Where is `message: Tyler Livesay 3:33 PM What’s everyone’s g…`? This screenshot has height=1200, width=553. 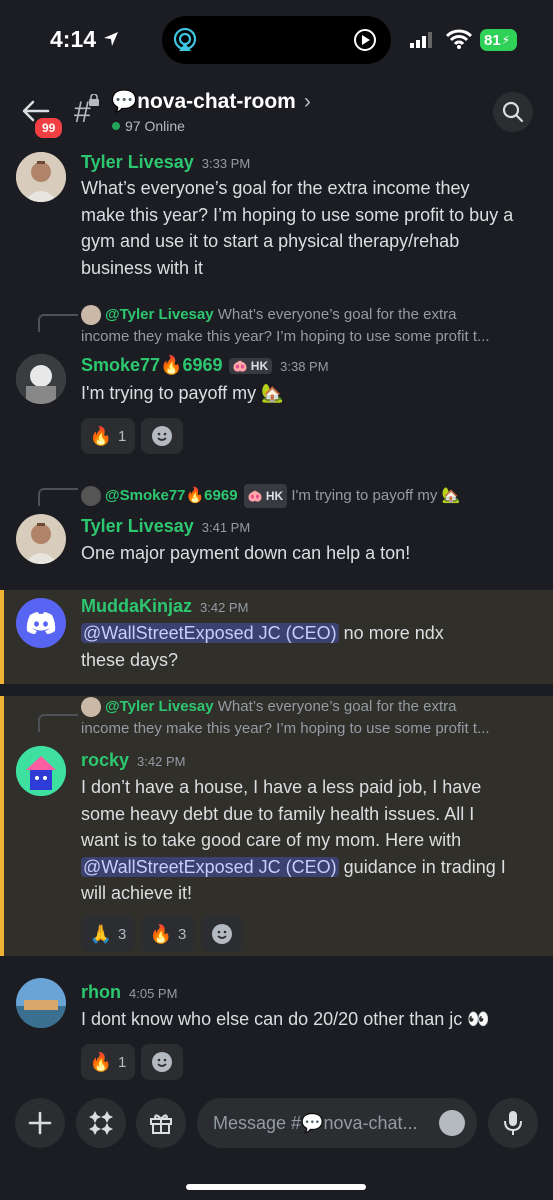
message: Tyler Livesay 3:33 PM What’s everyone’s g… is located at coordinates (276, 216).